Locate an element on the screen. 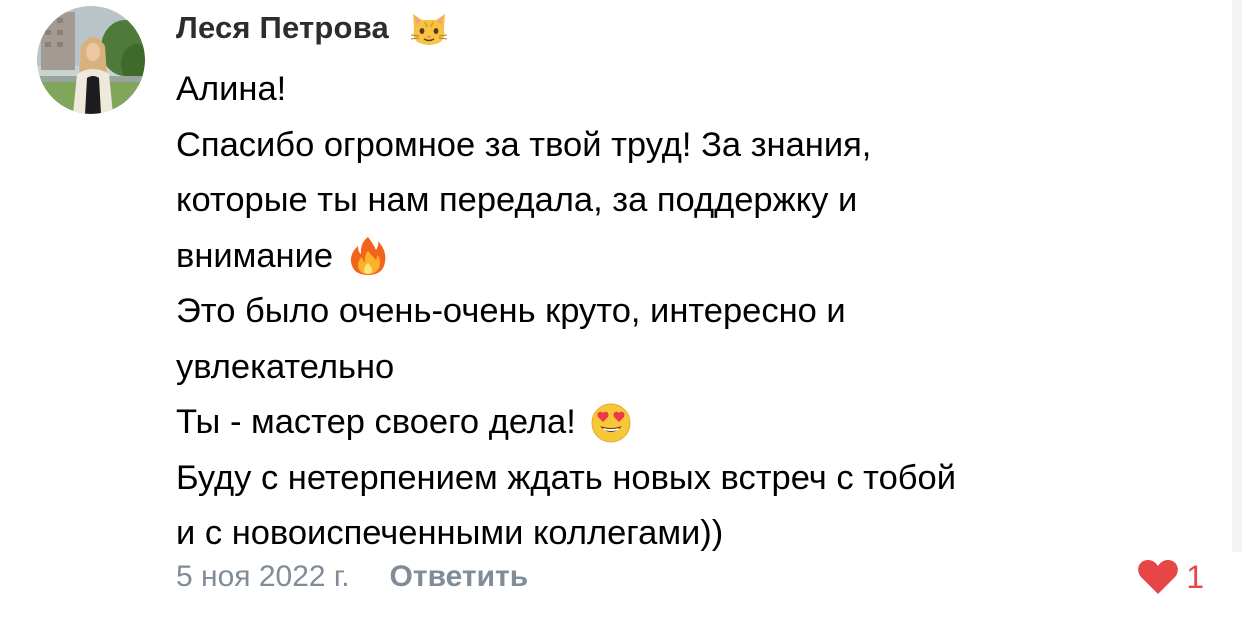 The width and height of the screenshot is (1242, 633). like-count: 1 is located at coordinates (1195, 576).